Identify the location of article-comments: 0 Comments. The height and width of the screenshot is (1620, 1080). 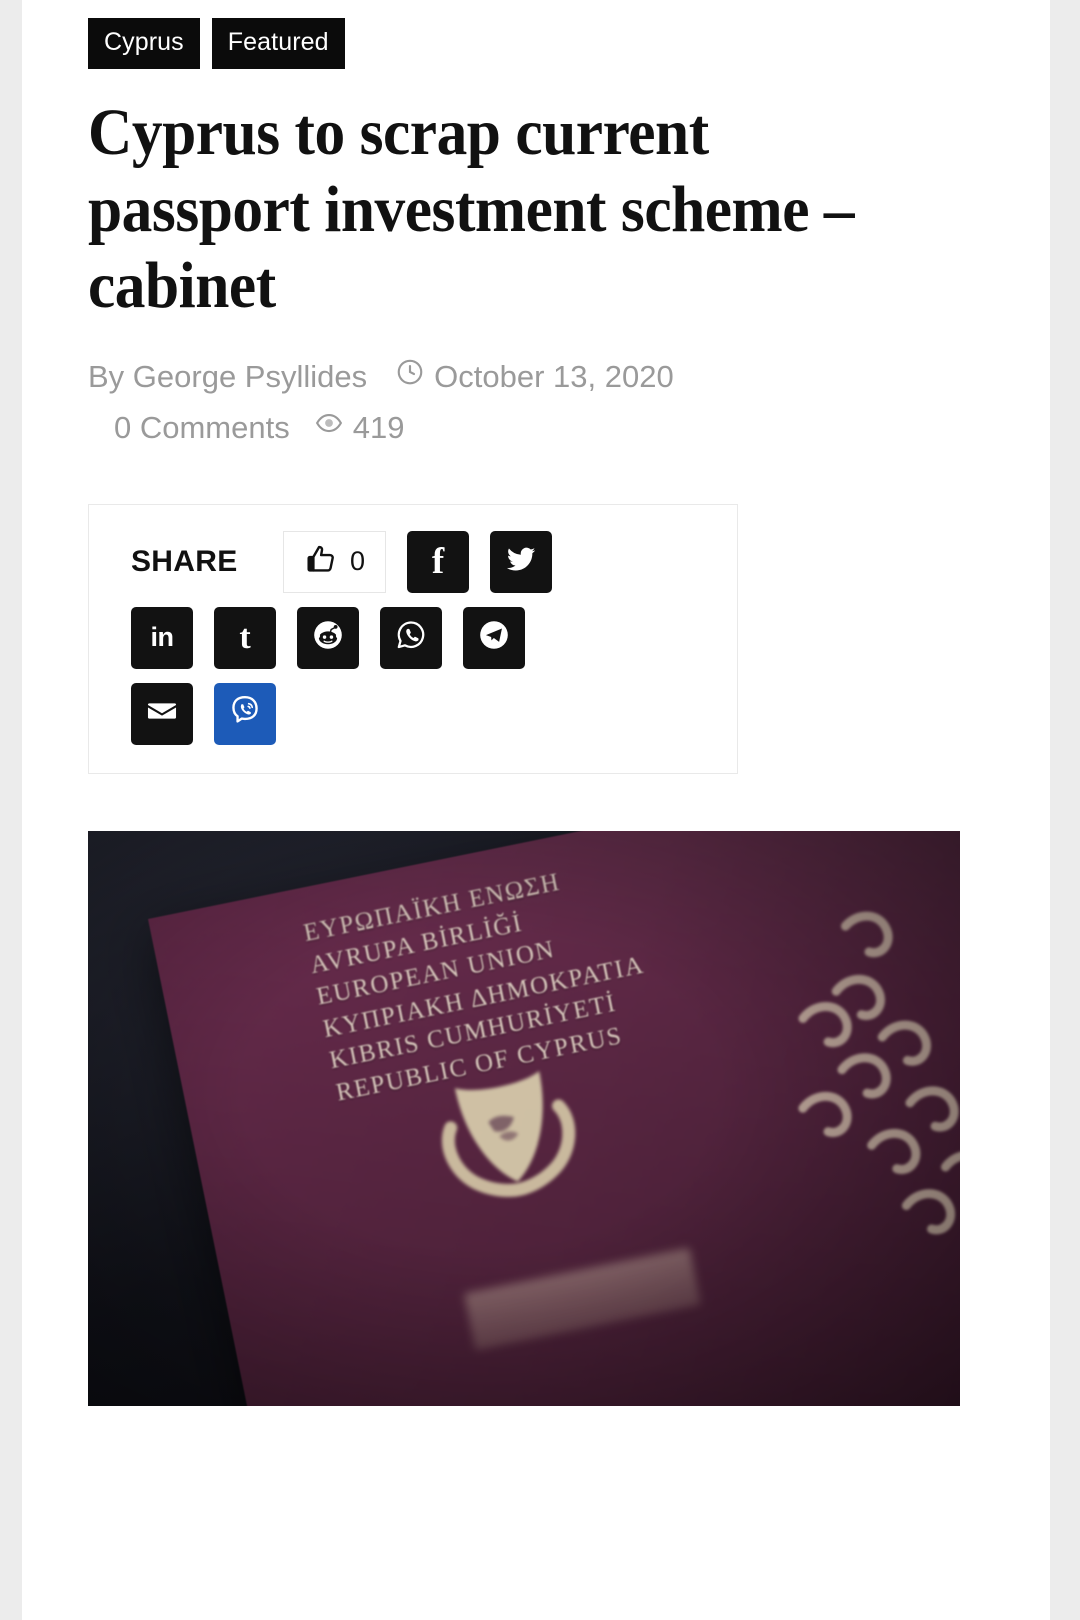
(202, 427).